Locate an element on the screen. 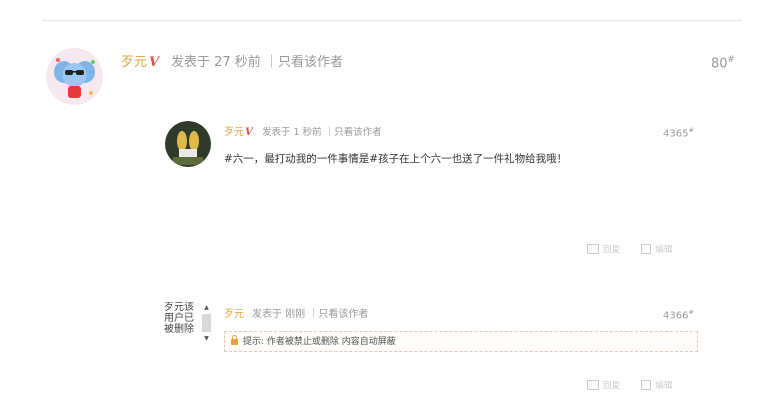  lock-icon is located at coordinates (234, 340).